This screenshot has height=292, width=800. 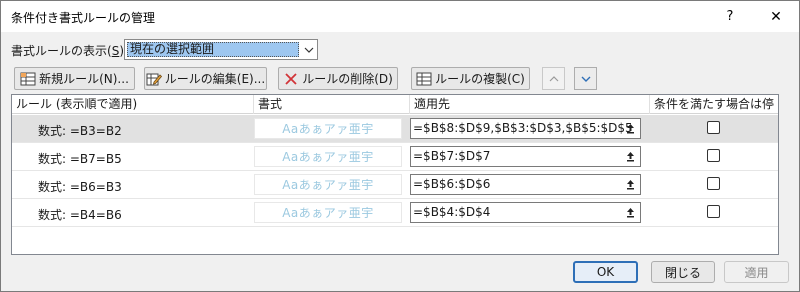 What do you see at coordinates (523, 128) in the screenshot?
I see `applies-to-value: =$B$8:$D$9,$B$3:$D$3,$B$5:$D$5` at bounding box center [523, 128].